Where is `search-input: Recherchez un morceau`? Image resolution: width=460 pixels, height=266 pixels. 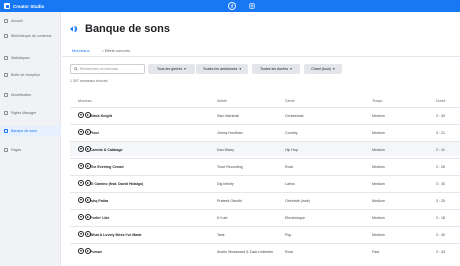
search-input: Recherchez un morceau is located at coordinates (107, 69).